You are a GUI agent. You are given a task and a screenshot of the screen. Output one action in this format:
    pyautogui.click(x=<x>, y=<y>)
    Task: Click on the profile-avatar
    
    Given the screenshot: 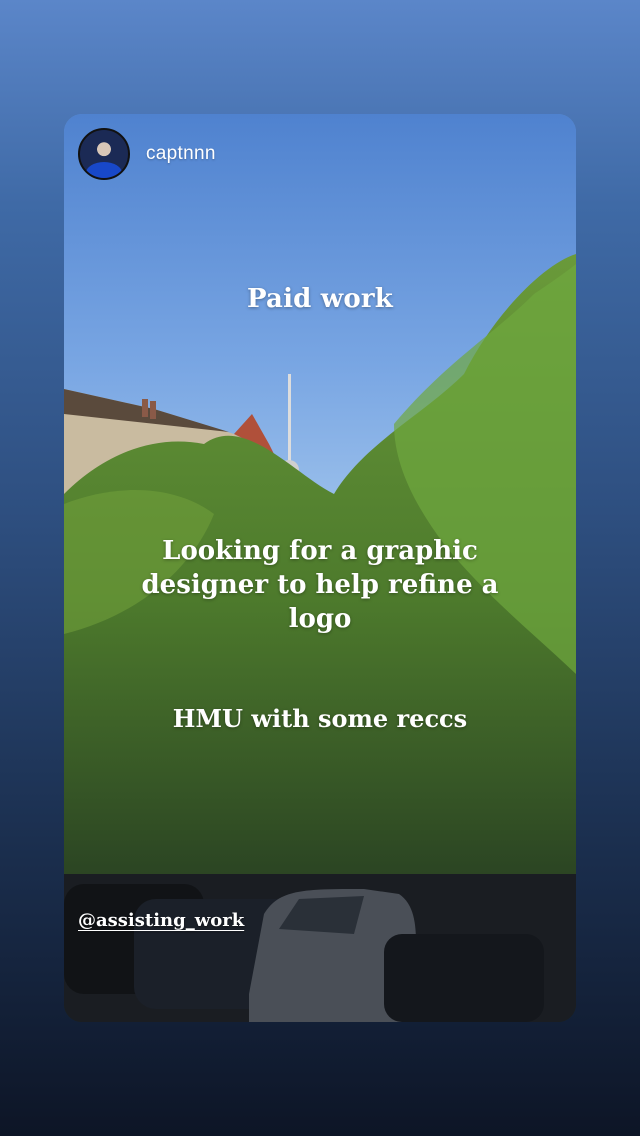 What is the action you would take?
    pyautogui.click(x=104, y=154)
    